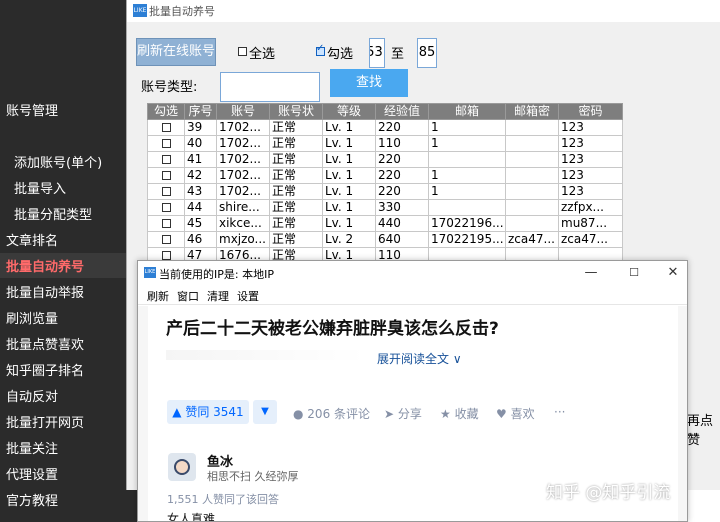  I want to click on sidebar-item-batch-like: 批量点赞喜欢, so click(45, 343).